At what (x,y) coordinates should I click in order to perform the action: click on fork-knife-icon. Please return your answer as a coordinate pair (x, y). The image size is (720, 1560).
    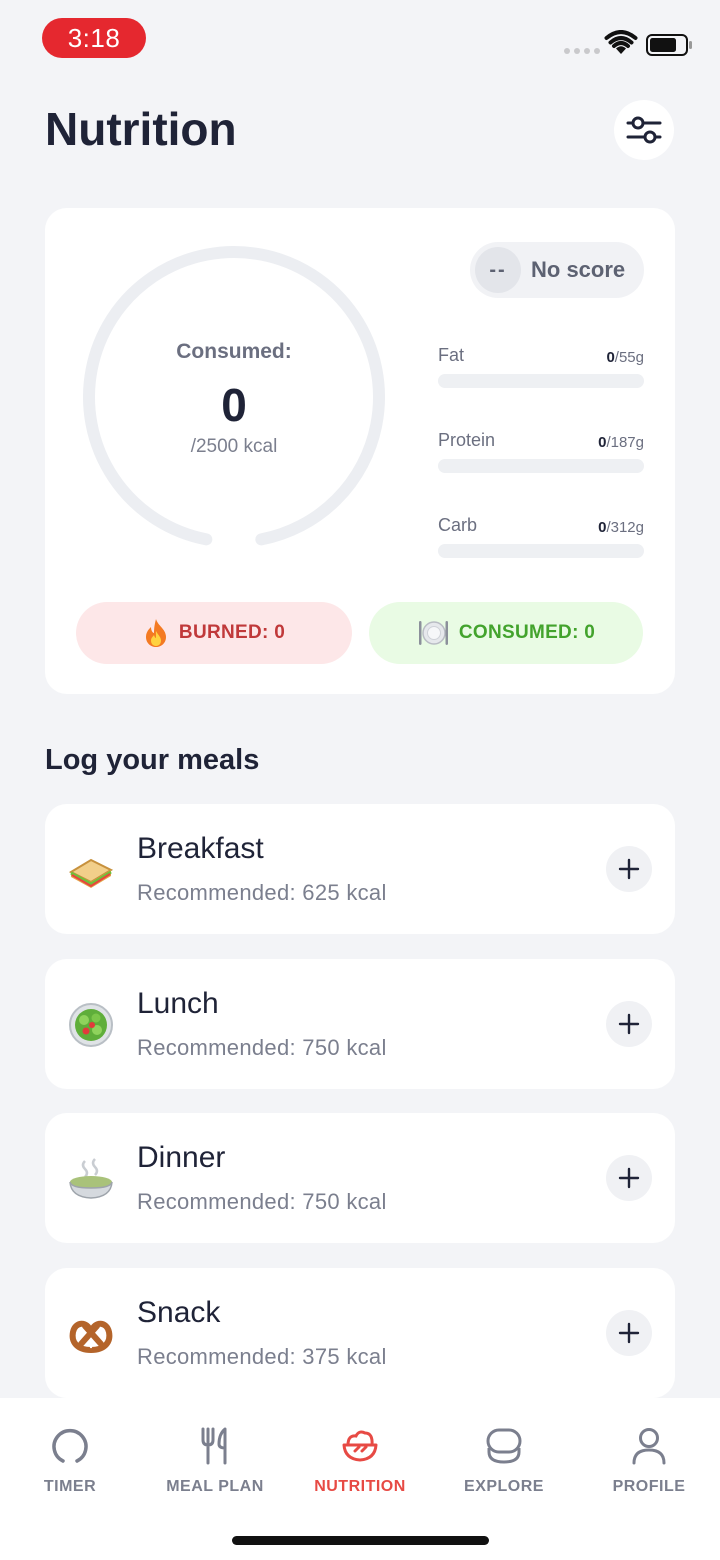
    Looking at the image, I should click on (214, 1446).